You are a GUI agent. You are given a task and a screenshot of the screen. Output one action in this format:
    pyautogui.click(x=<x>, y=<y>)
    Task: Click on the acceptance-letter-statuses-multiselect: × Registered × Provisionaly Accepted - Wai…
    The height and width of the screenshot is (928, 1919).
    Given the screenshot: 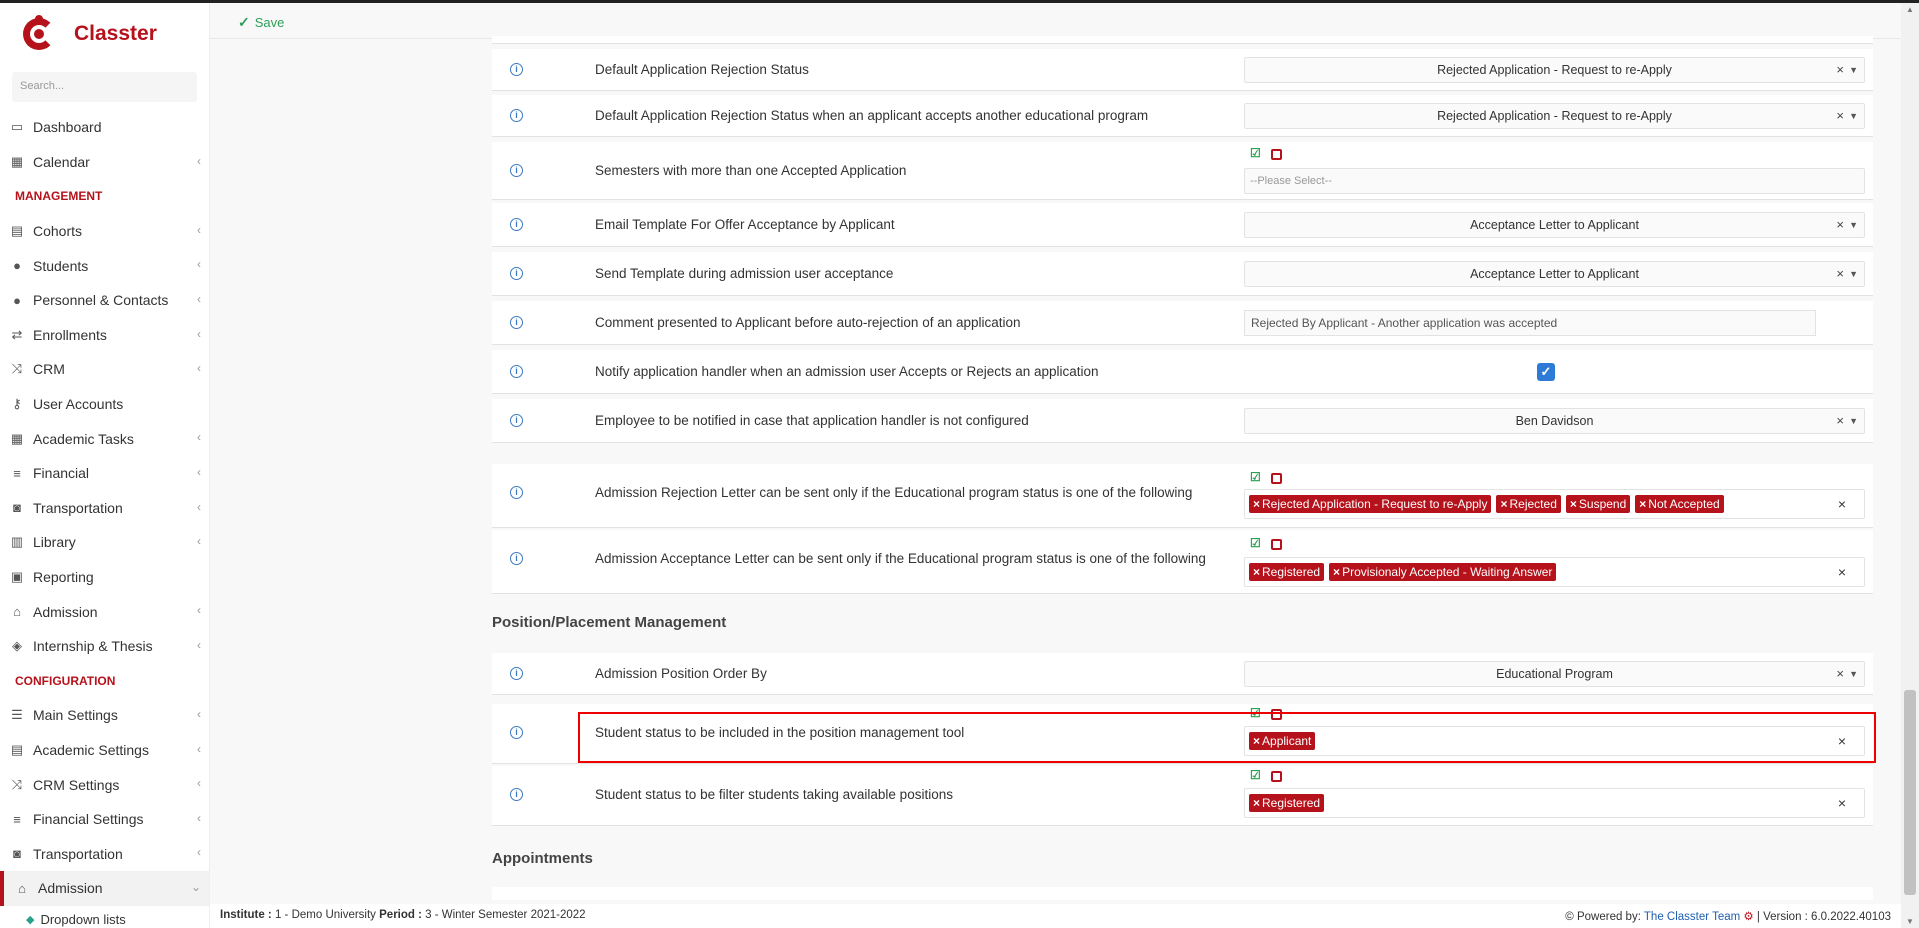 What is the action you would take?
    pyautogui.click(x=1554, y=572)
    